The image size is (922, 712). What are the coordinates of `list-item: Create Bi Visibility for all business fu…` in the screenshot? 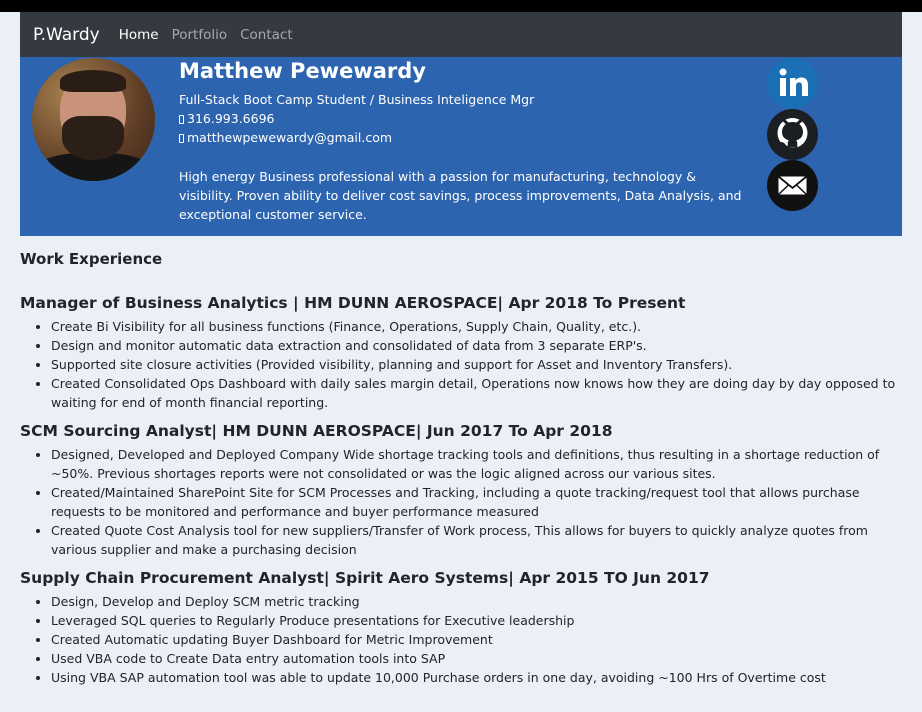 It's located at (476, 326).